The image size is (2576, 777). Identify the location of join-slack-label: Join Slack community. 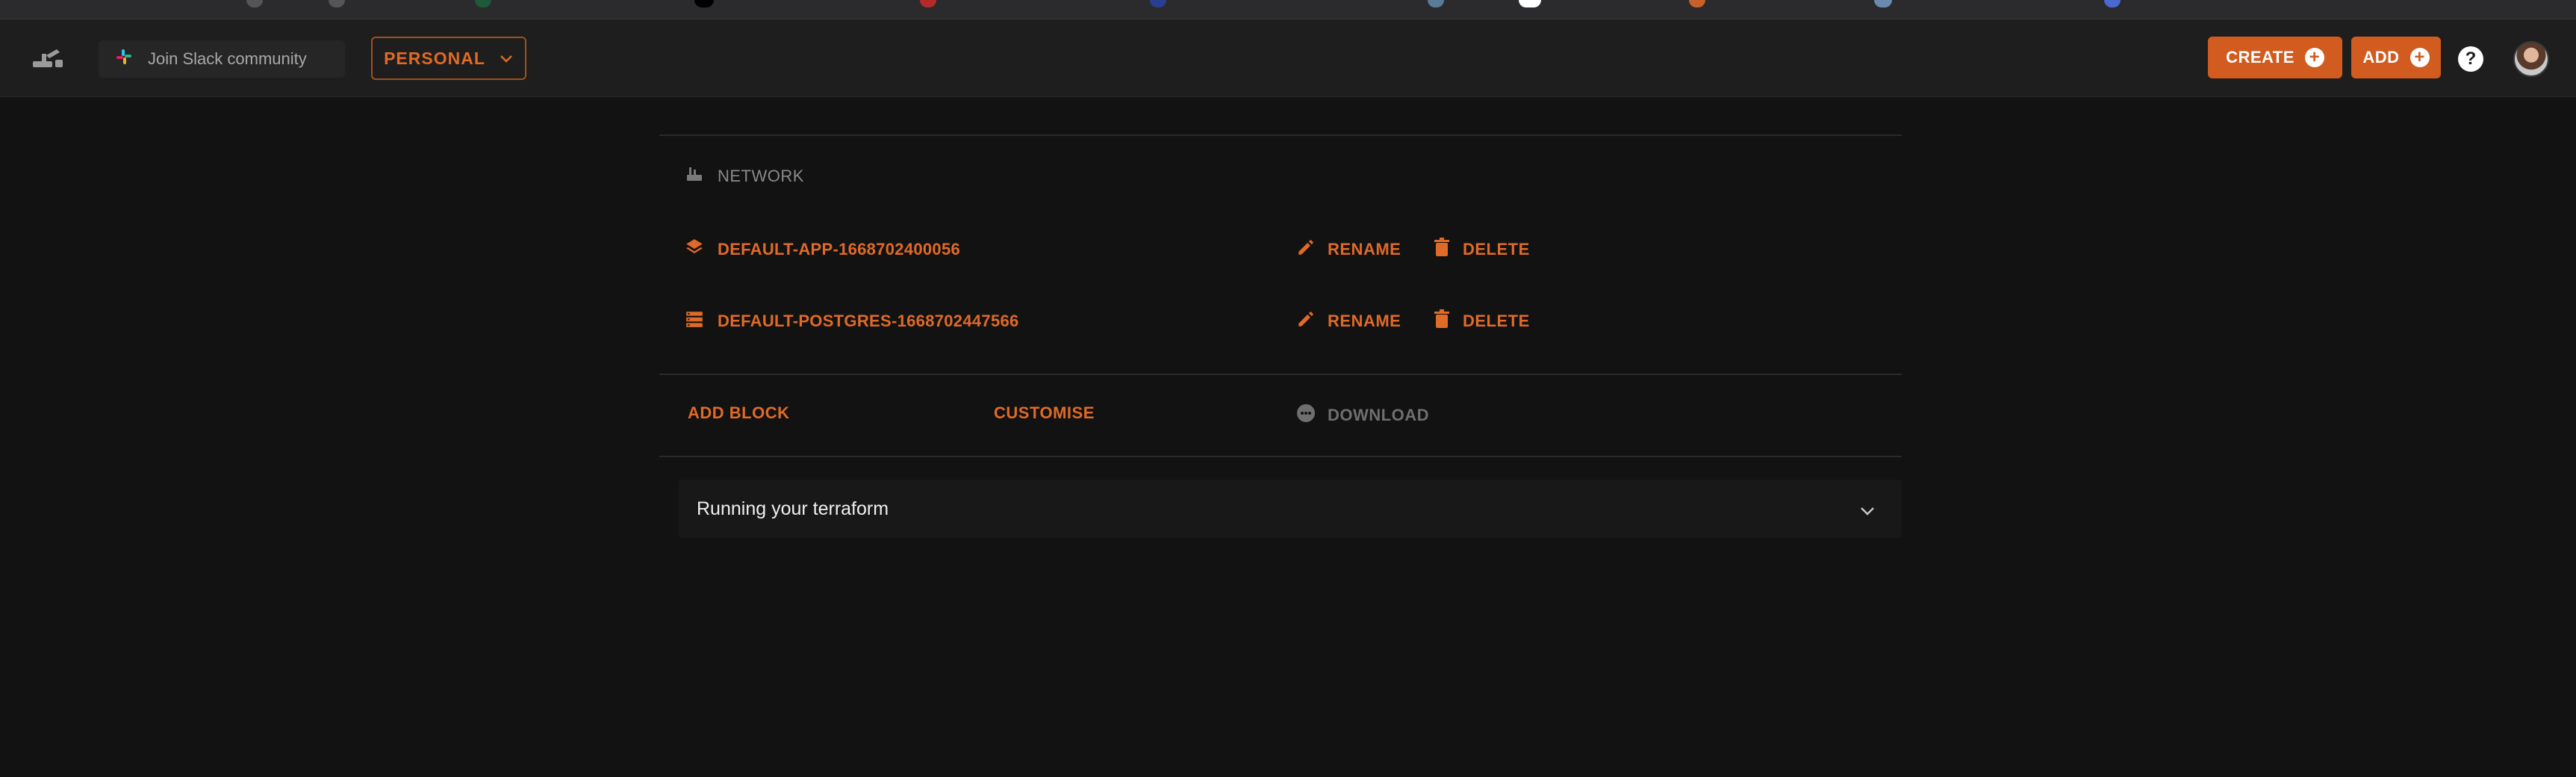
(227, 59).